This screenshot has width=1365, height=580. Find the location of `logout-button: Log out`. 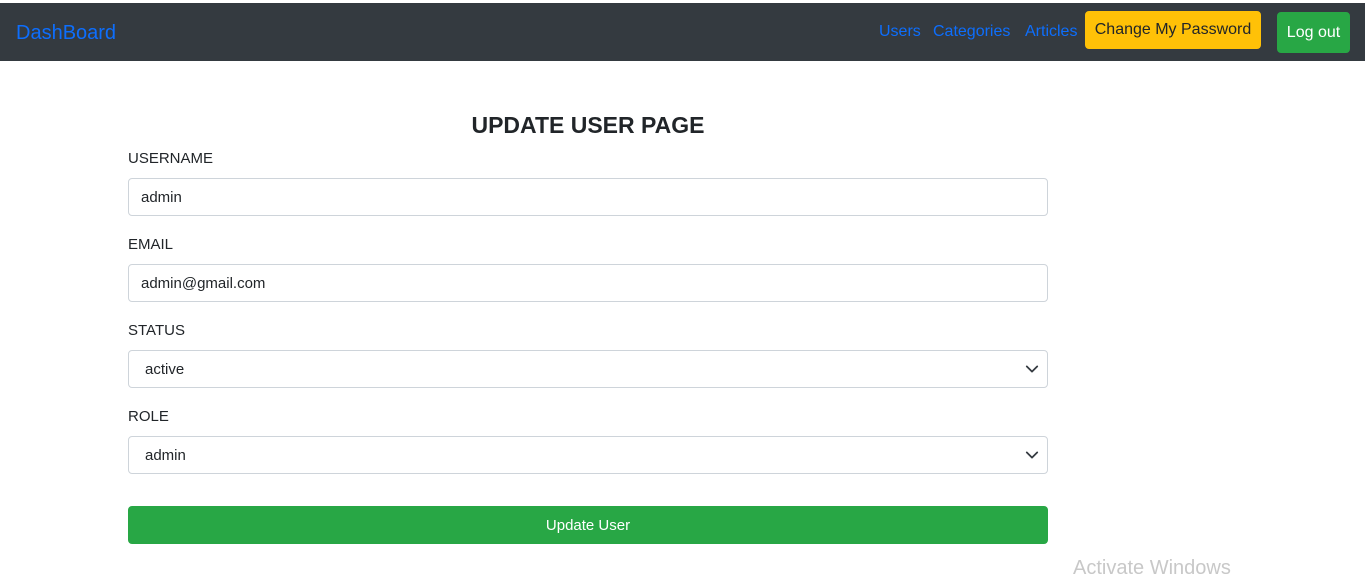

logout-button: Log out is located at coordinates (1313, 32).